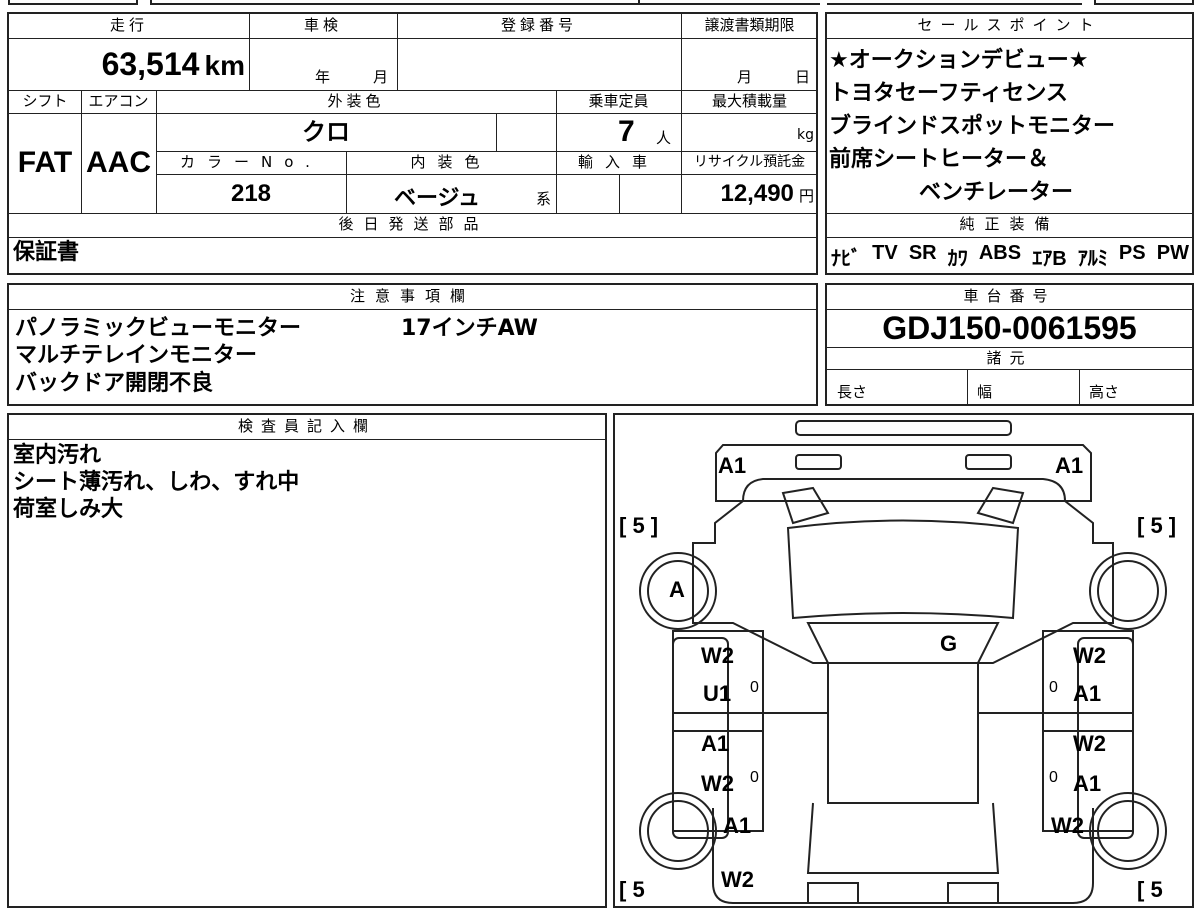 This screenshot has height=908, width=1200. What do you see at coordinates (737, 825) in the screenshot?
I see `mark-left-a1-3: A1` at bounding box center [737, 825].